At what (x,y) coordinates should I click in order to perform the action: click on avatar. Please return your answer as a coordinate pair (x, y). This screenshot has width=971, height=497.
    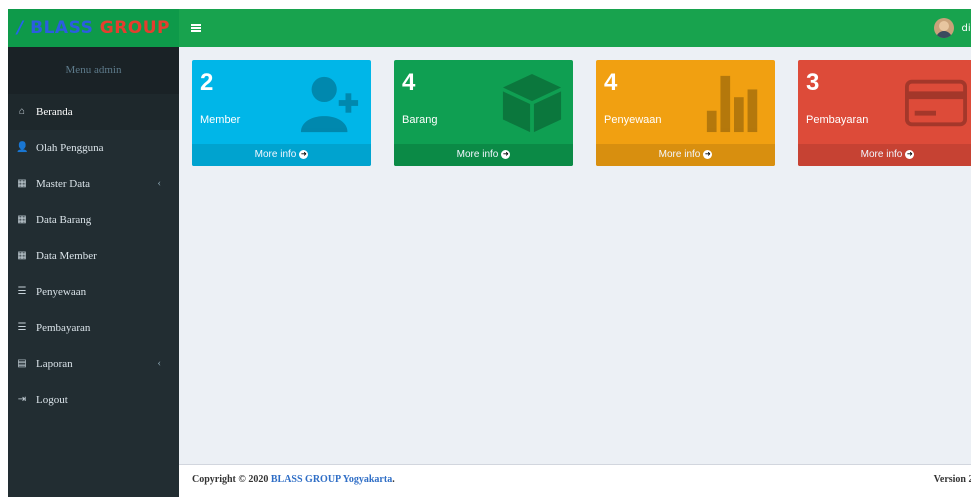
    Looking at the image, I should click on (943, 28).